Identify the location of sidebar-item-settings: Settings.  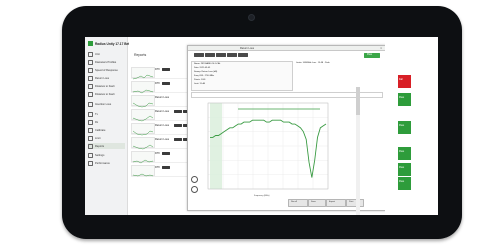
(96, 155).